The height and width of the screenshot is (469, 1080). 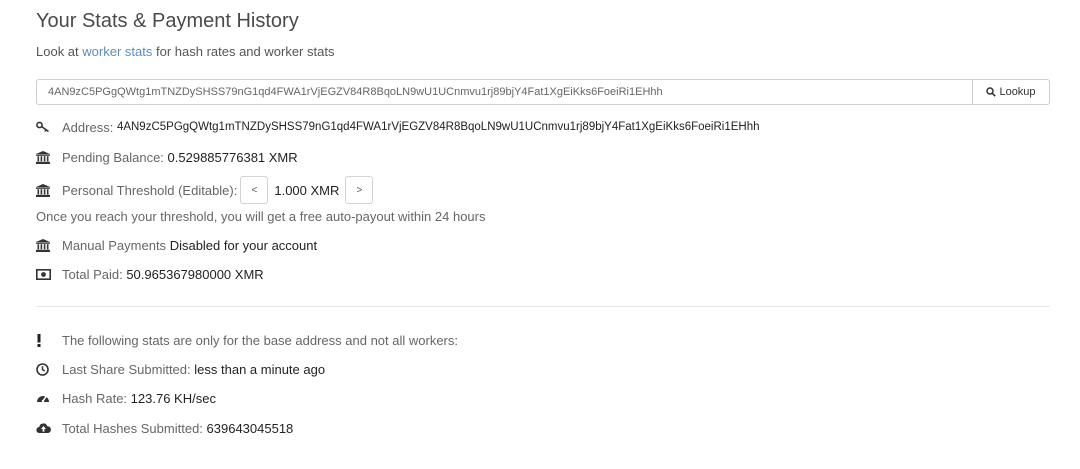 What do you see at coordinates (44, 274) in the screenshot?
I see `money-icon` at bounding box center [44, 274].